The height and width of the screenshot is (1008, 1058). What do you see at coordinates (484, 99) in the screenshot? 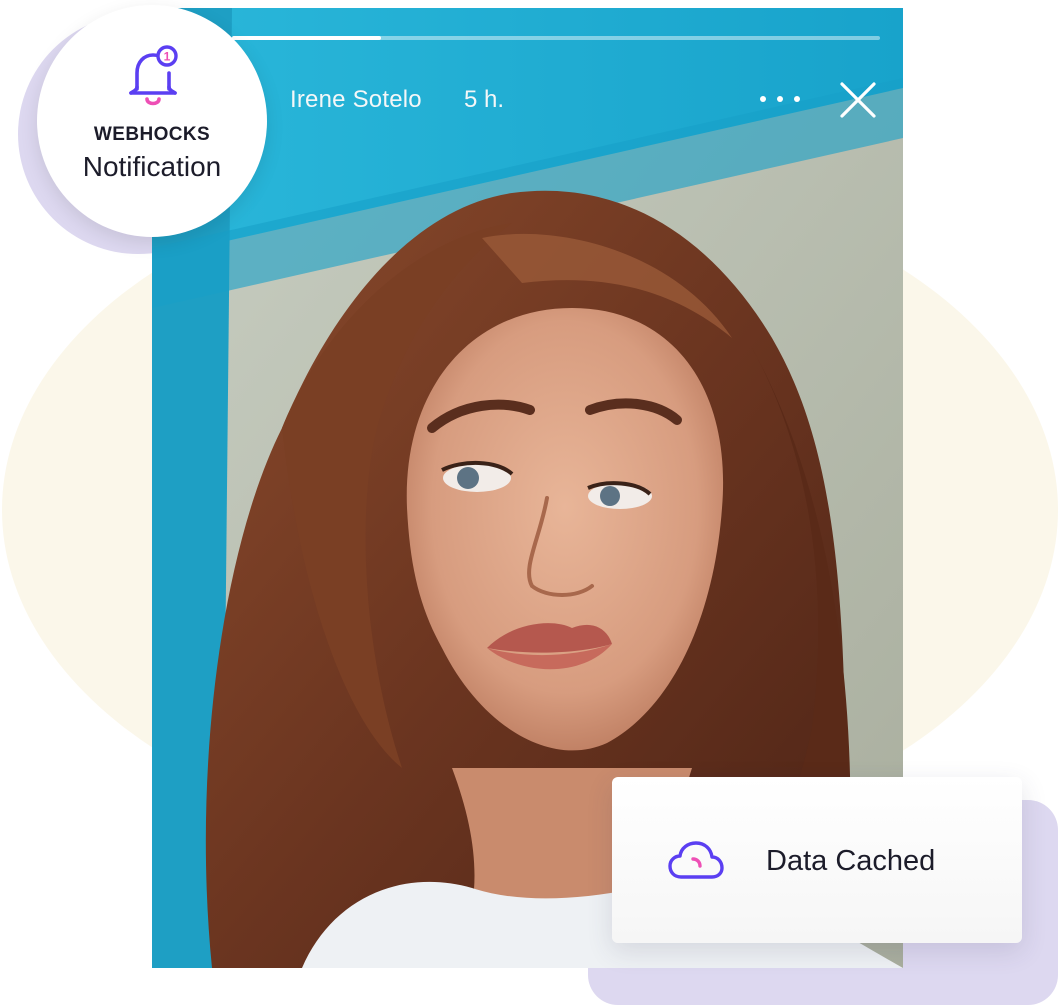
I see `story-timestamp: 5 h.` at bounding box center [484, 99].